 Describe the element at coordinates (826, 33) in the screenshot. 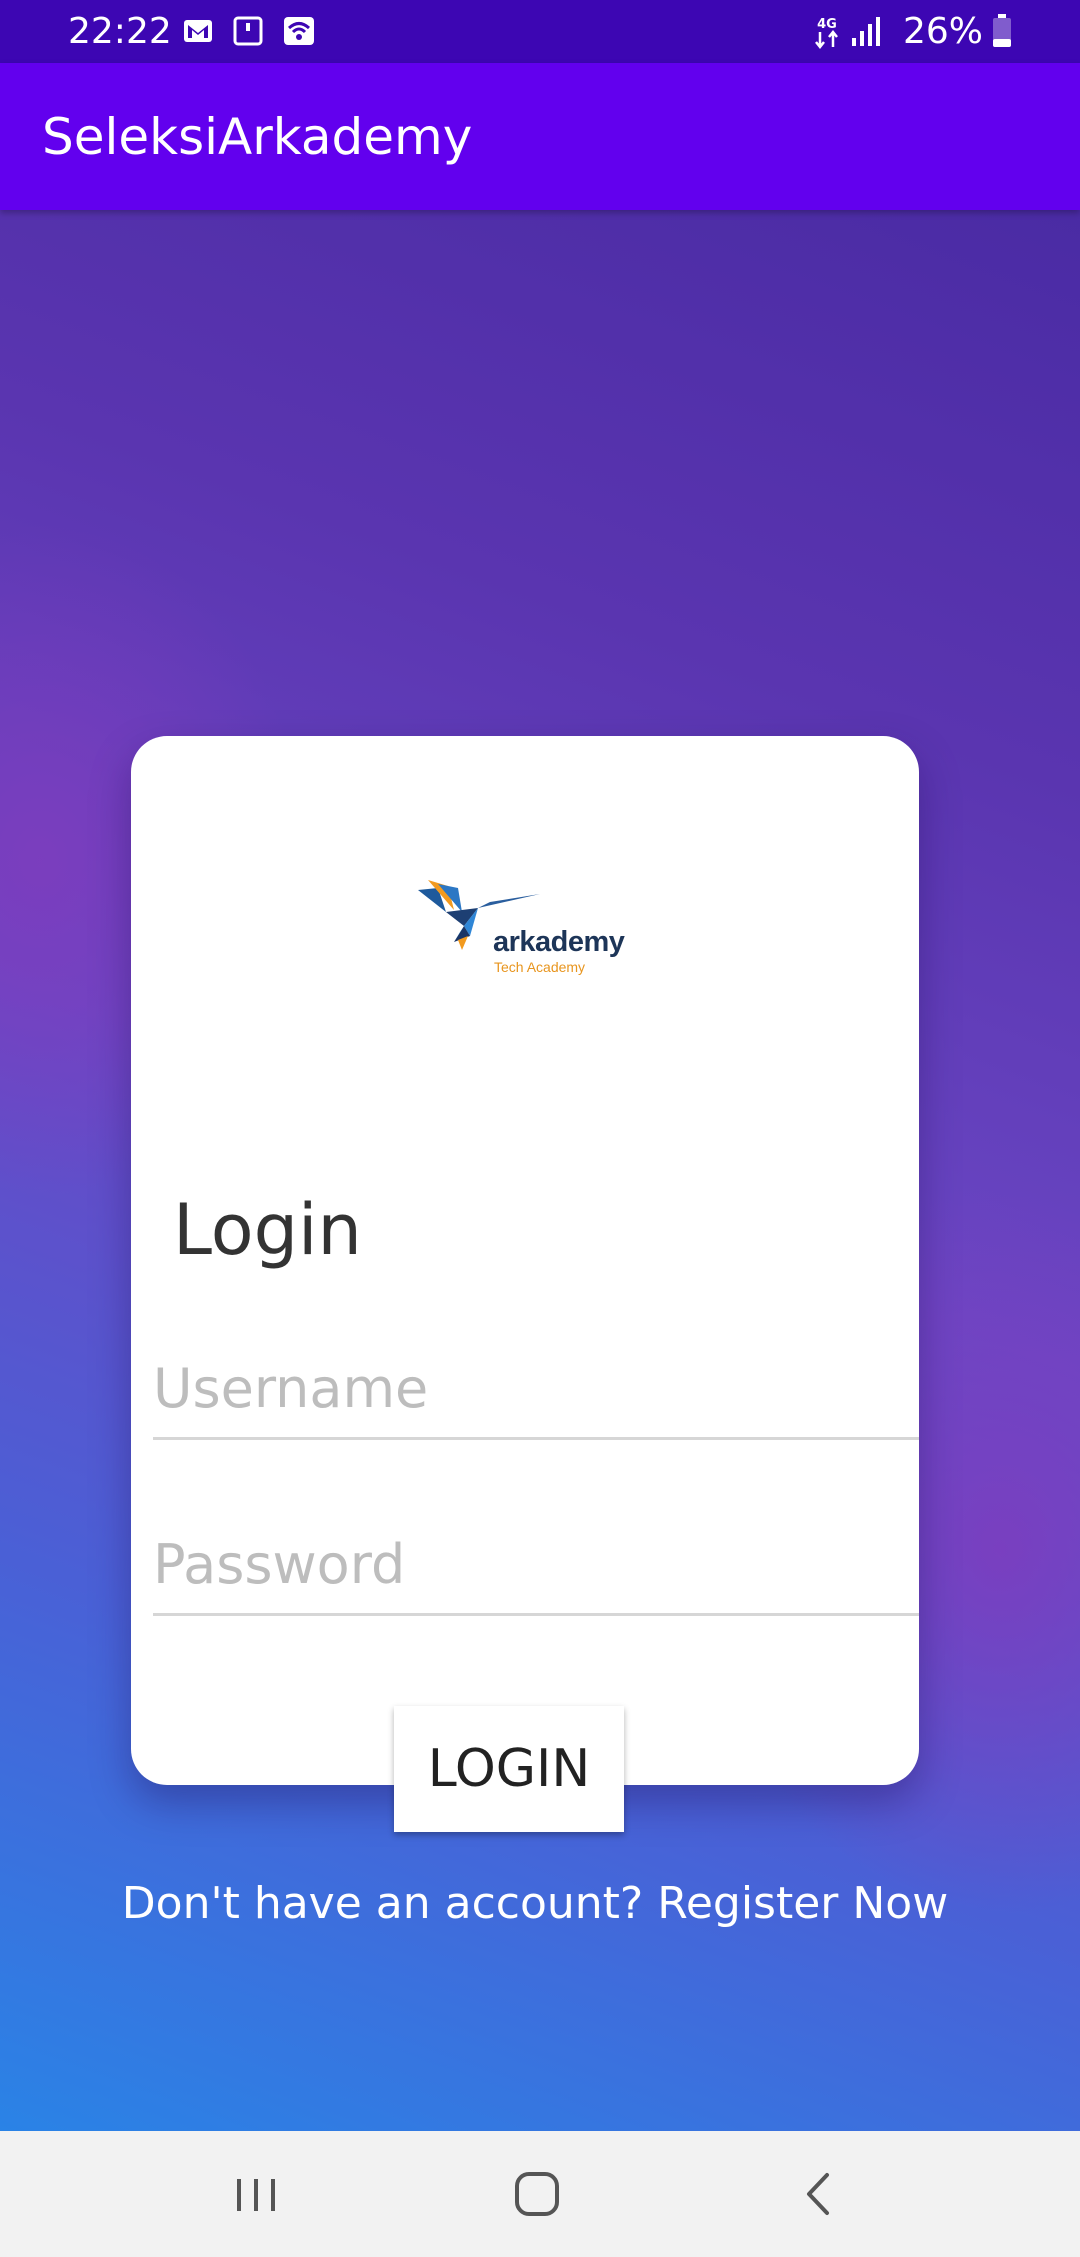

I see `network-4g-icon: 4G` at that location.